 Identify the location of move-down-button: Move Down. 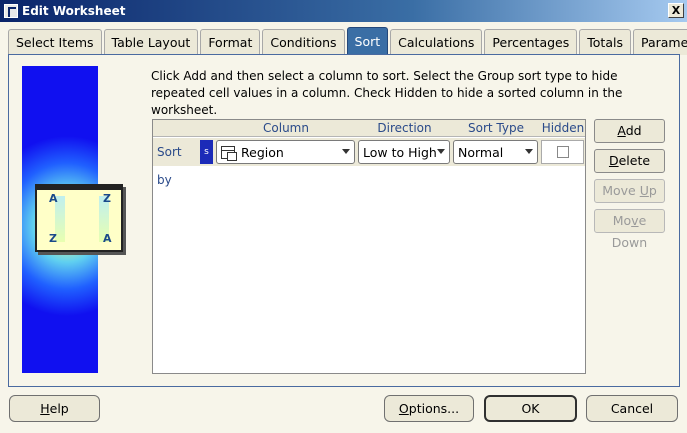
(629, 229).